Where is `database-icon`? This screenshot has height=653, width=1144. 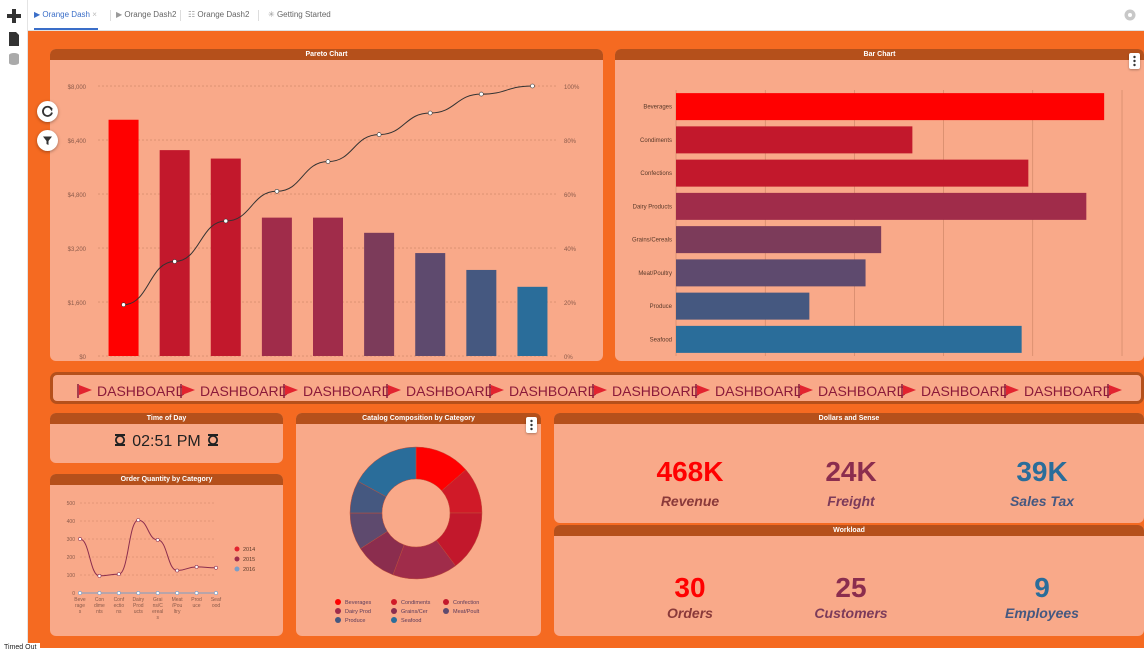 database-icon is located at coordinates (14, 59).